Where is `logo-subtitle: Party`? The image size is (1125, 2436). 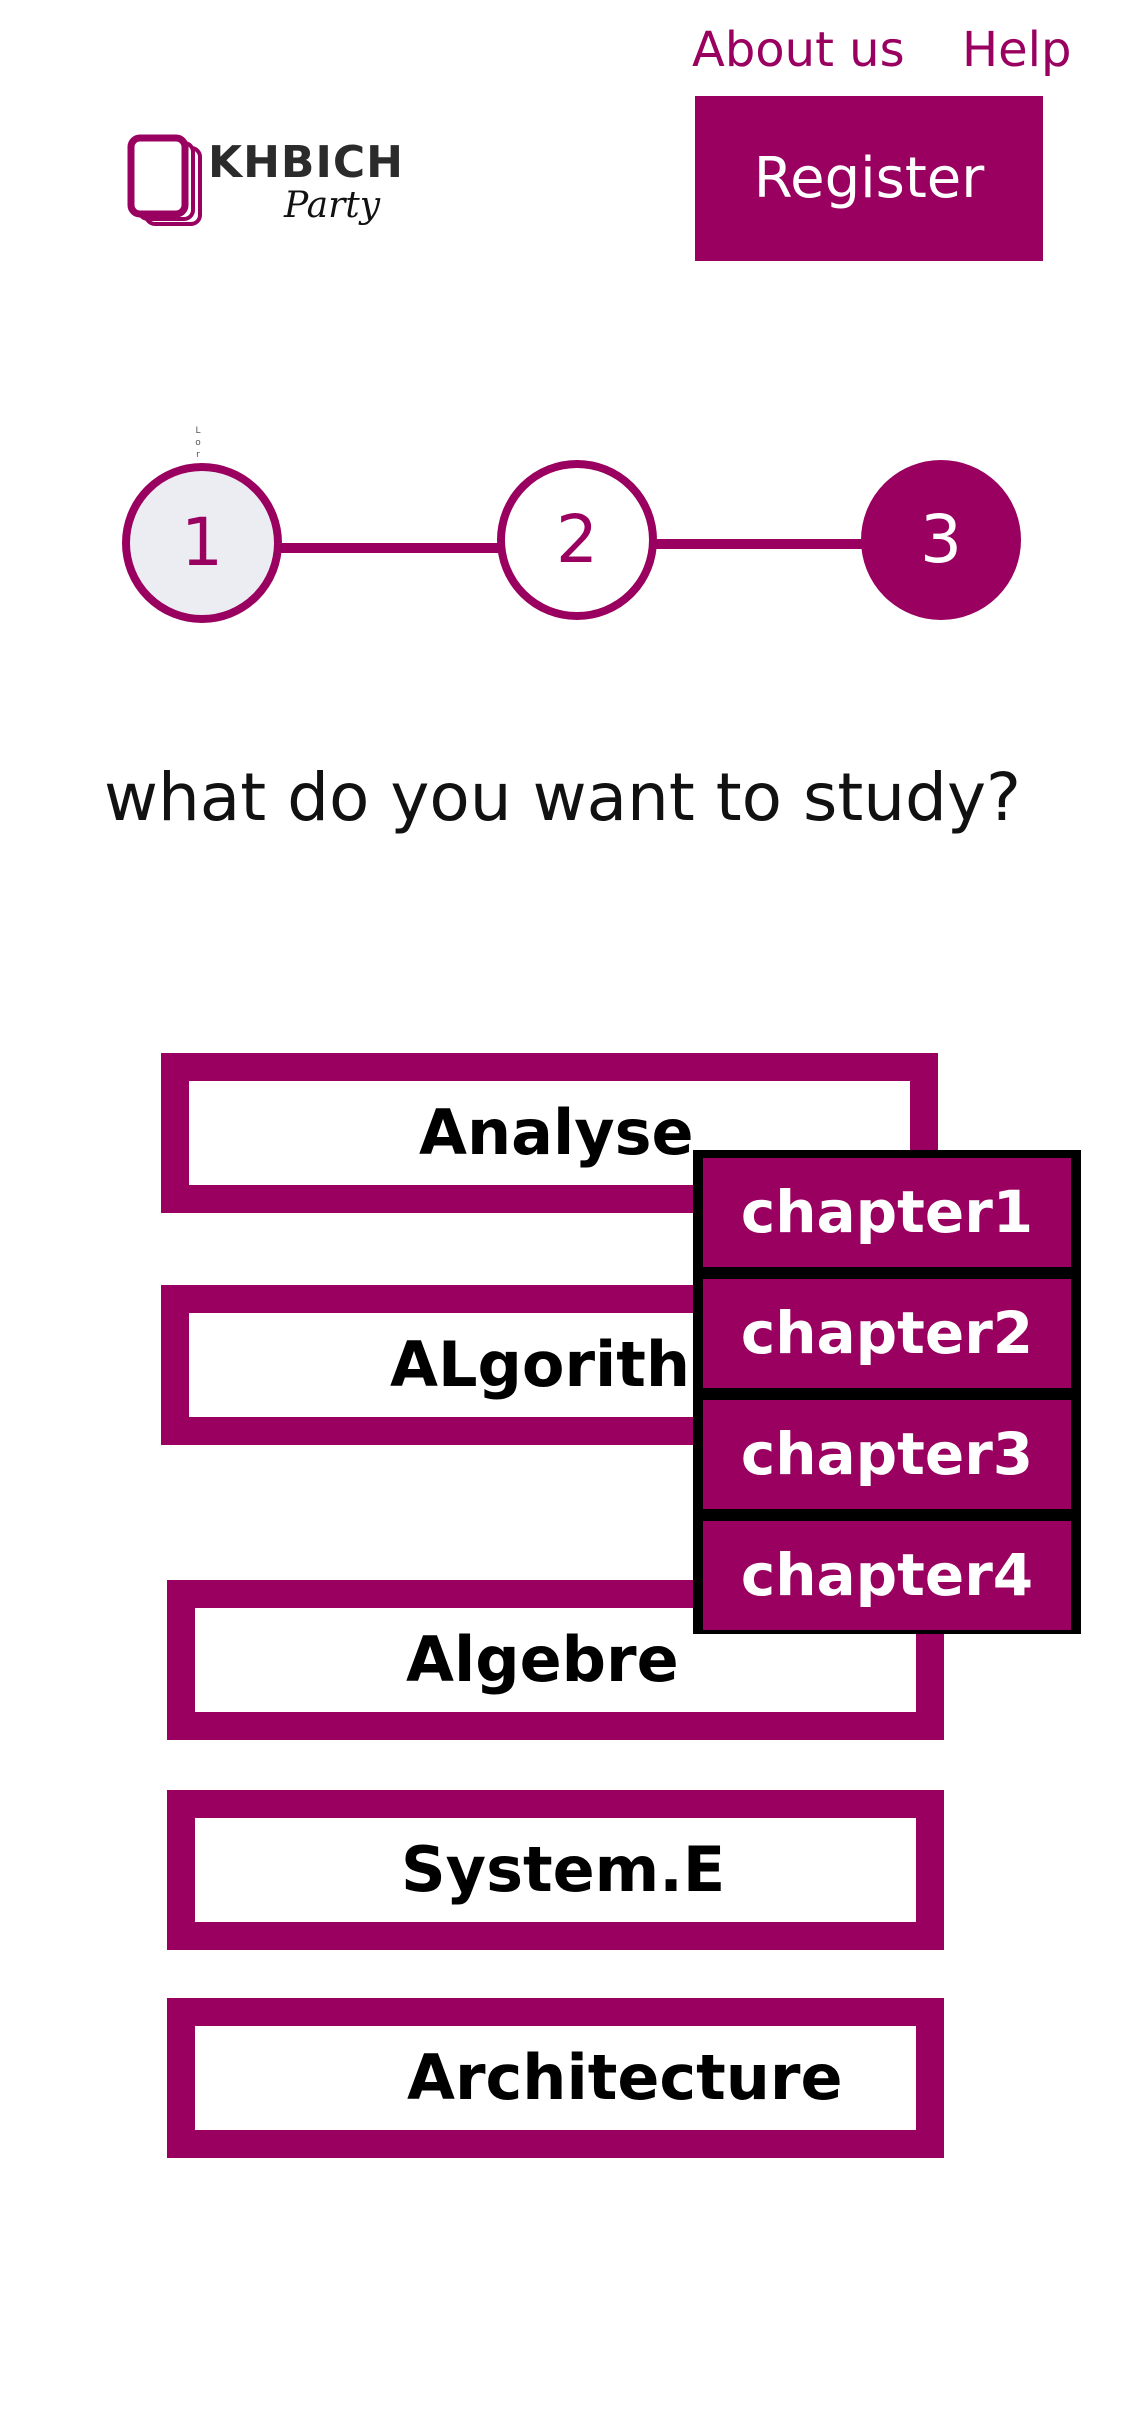
logo-subtitle: Party is located at coordinates (332, 205).